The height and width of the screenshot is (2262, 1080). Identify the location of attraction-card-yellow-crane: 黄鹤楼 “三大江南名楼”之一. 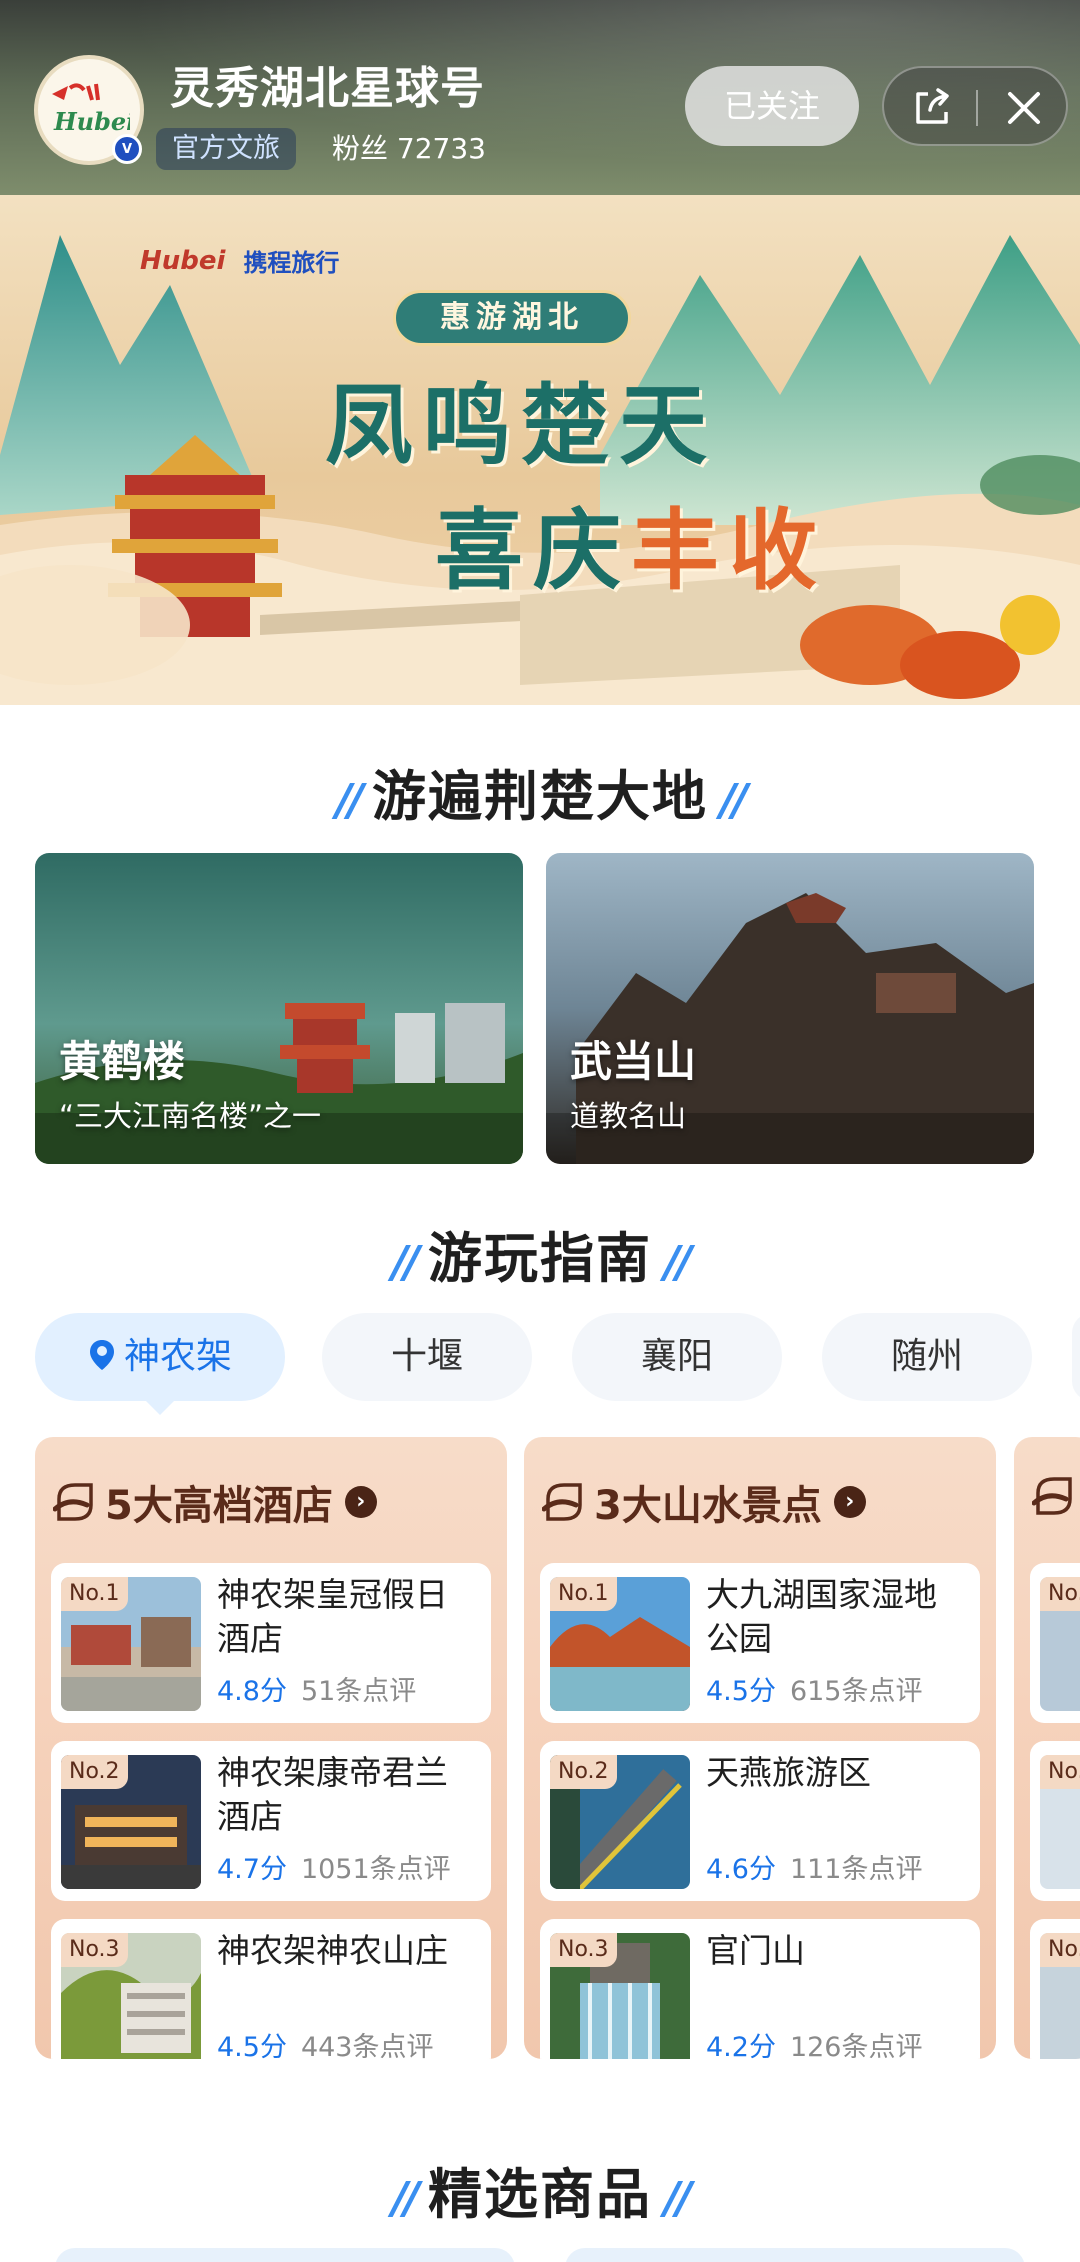
(279, 1008).